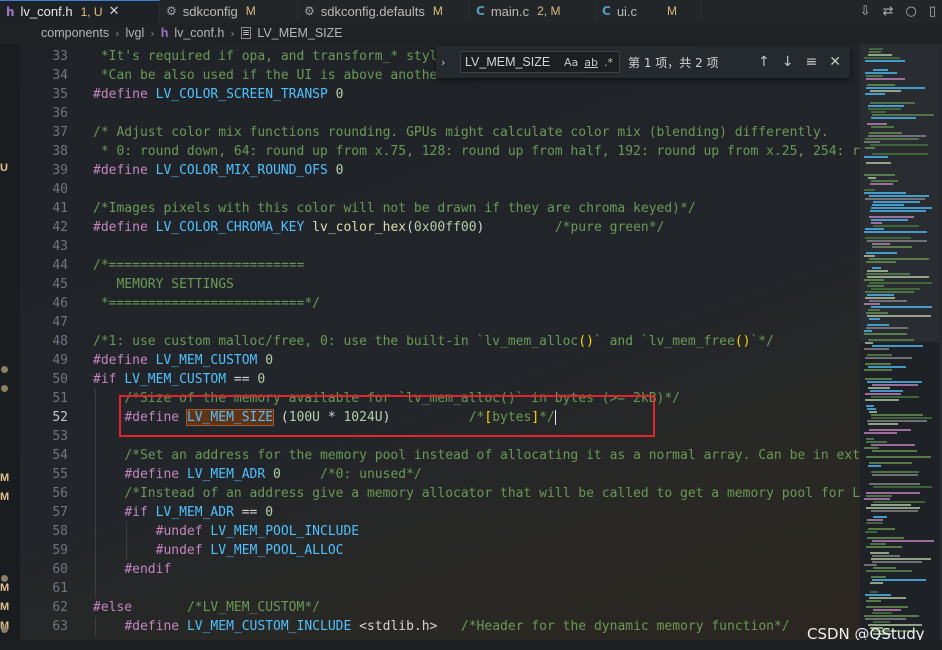  Describe the element at coordinates (60, 588) in the screenshot. I see `line-number: 61` at that location.